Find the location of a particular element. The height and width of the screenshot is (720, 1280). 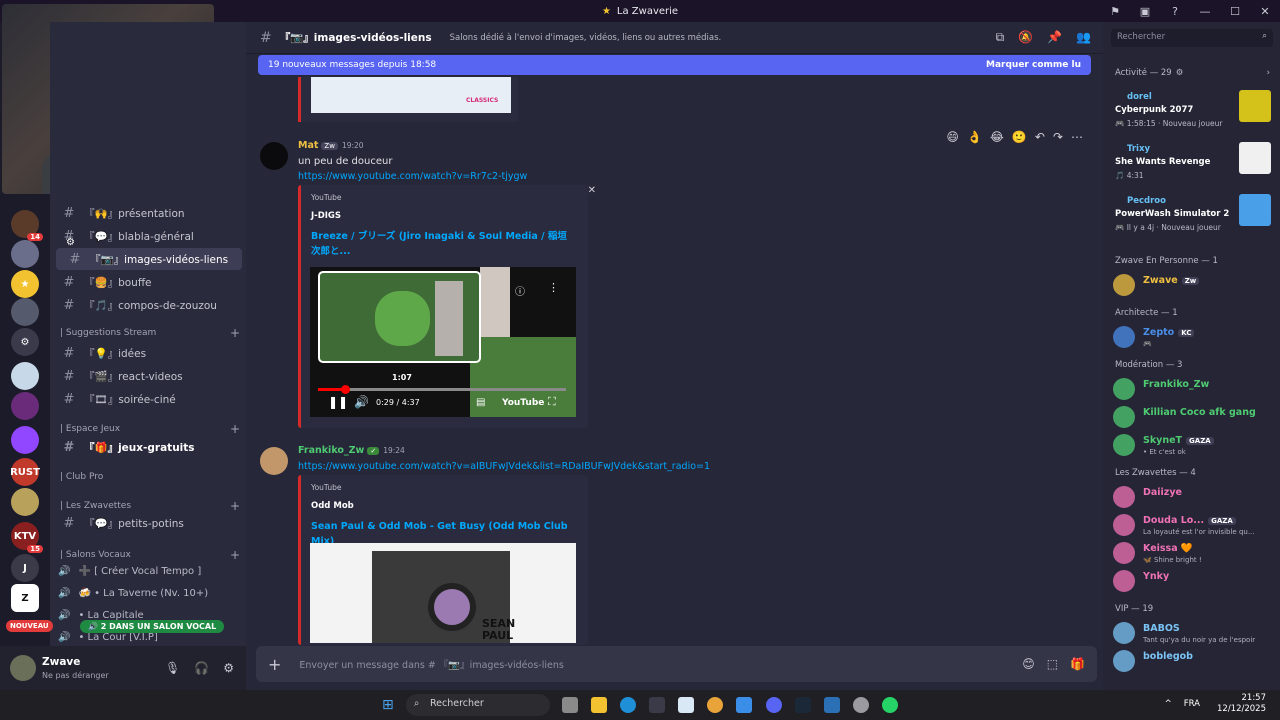

settings-icon: ⚙ is located at coordinates (228, 668).